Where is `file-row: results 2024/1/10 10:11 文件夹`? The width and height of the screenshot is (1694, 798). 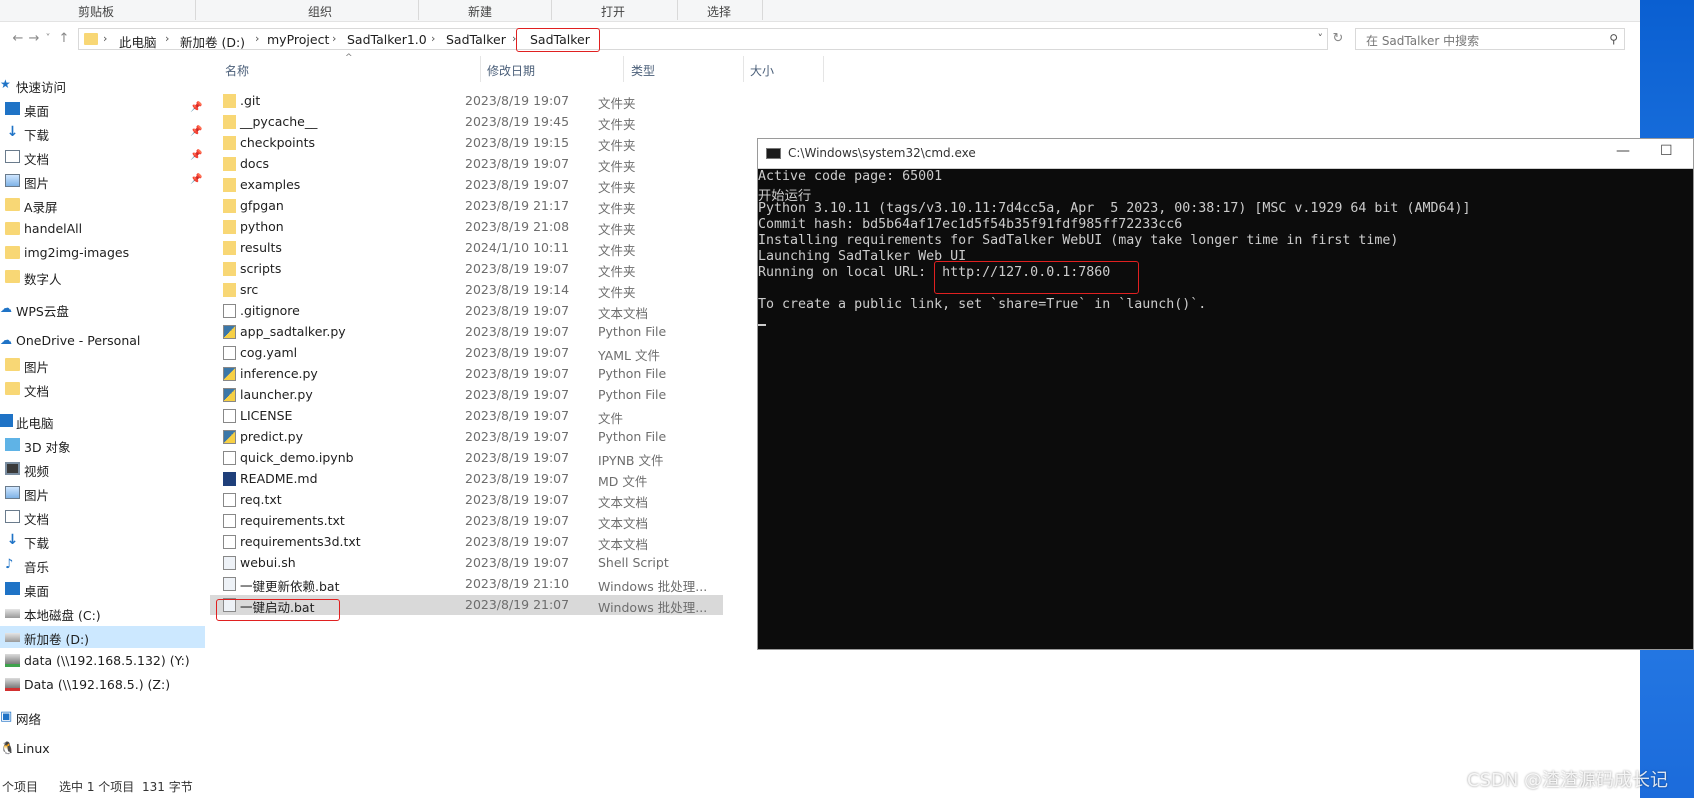
file-row: results 2024/1/10 10:11 文件夹 is located at coordinates (470, 248).